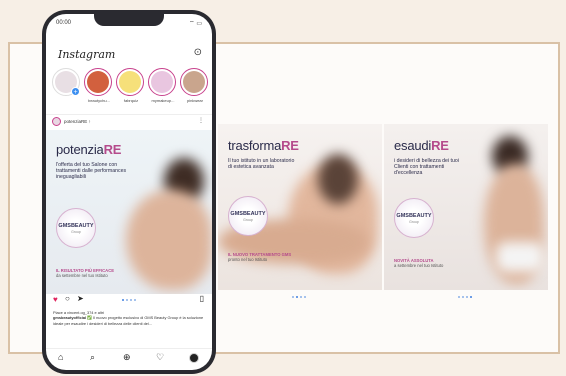 Image resolution: width=566 pixels, height=376 pixels. Describe the element at coordinates (198, 52) in the screenshot. I see `messenger-icon: ⊙` at that location.